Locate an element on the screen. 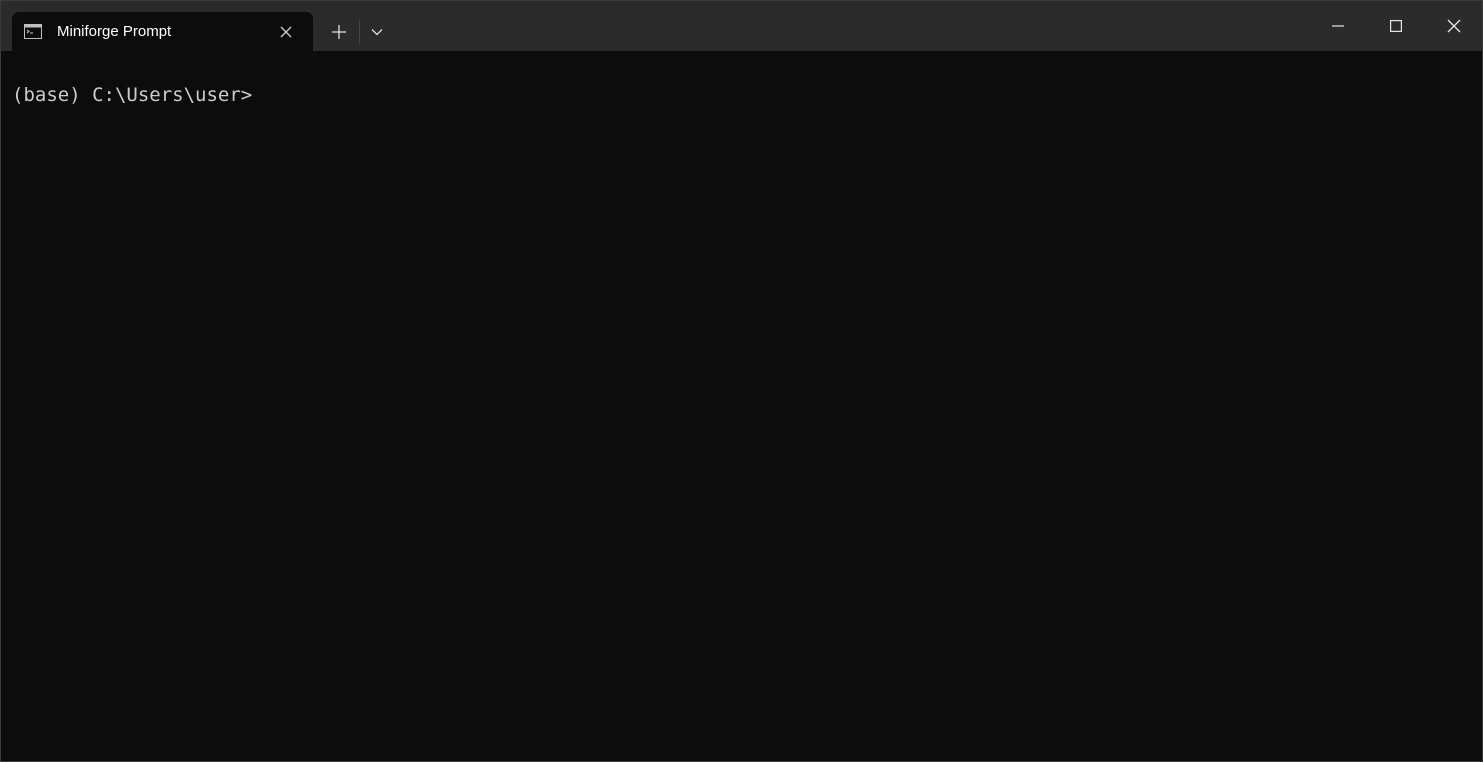 This screenshot has height=762, width=1483. chevron-down-icon is located at coordinates (377, 32).